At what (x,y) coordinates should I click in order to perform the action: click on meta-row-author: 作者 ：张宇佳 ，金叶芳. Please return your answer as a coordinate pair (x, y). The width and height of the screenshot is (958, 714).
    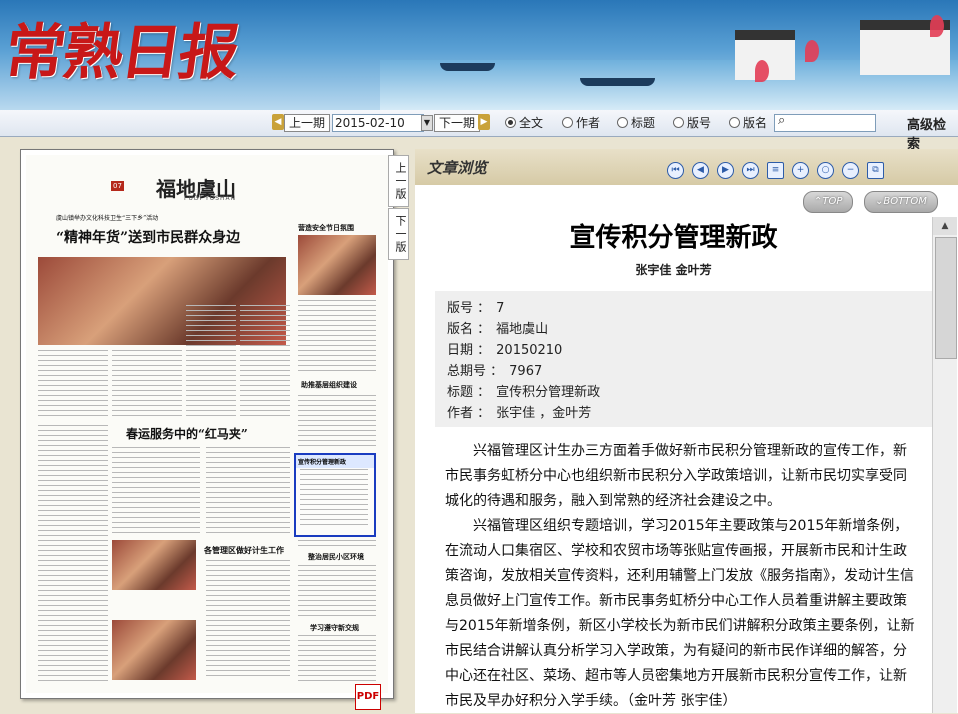
    Looking at the image, I should click on (519, 413).